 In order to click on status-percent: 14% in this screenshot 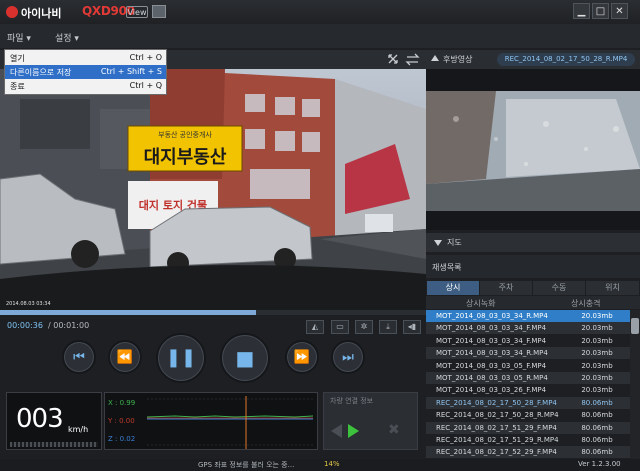, I will do `click(332, 464)`.